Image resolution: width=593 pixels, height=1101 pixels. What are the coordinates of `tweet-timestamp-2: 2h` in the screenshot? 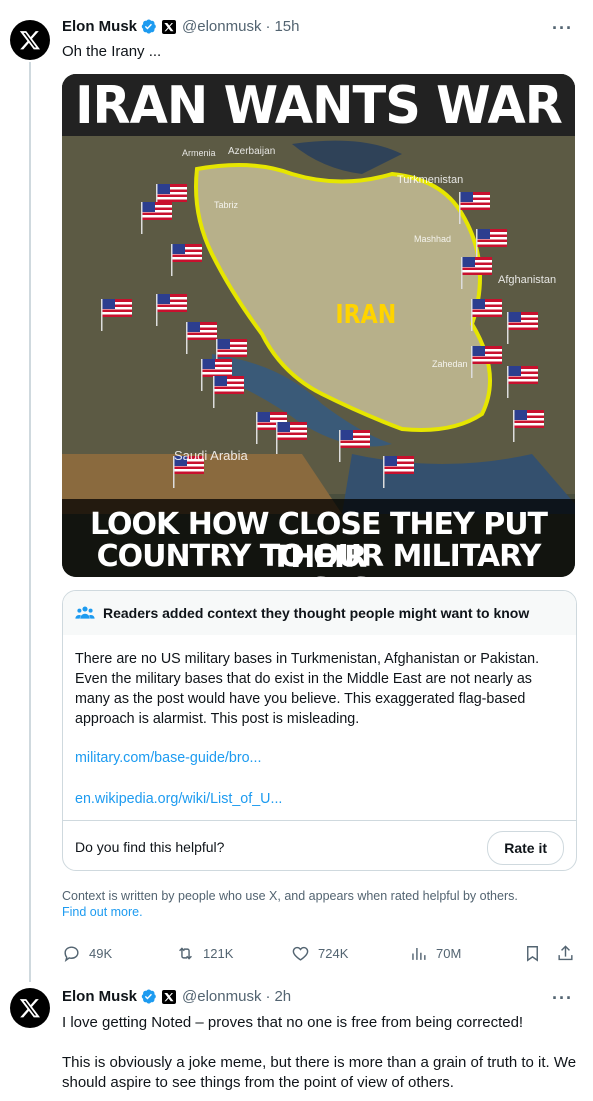 It's located at (282, 996).